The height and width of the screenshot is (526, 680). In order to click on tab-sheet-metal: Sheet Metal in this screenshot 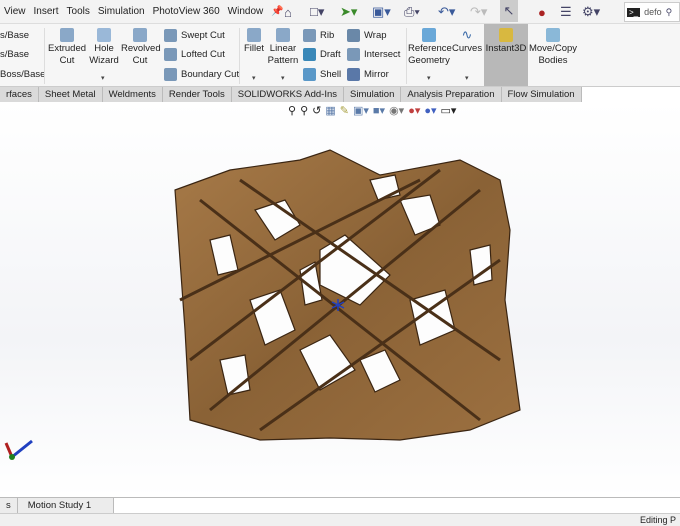, I will do `click(70, 94)`.